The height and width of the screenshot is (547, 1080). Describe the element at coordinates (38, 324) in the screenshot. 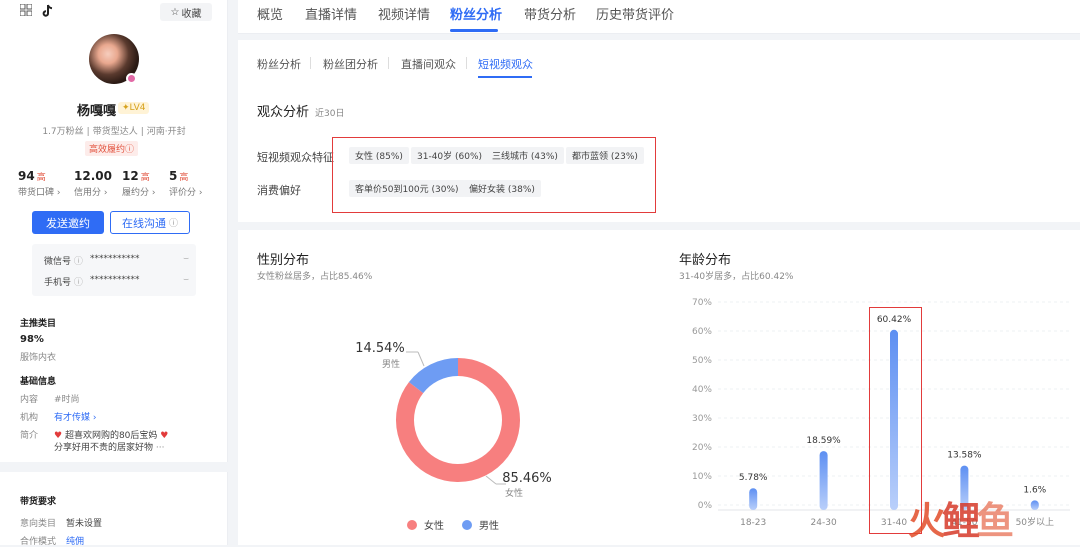

I see `category-title: 主推类目` at that location.